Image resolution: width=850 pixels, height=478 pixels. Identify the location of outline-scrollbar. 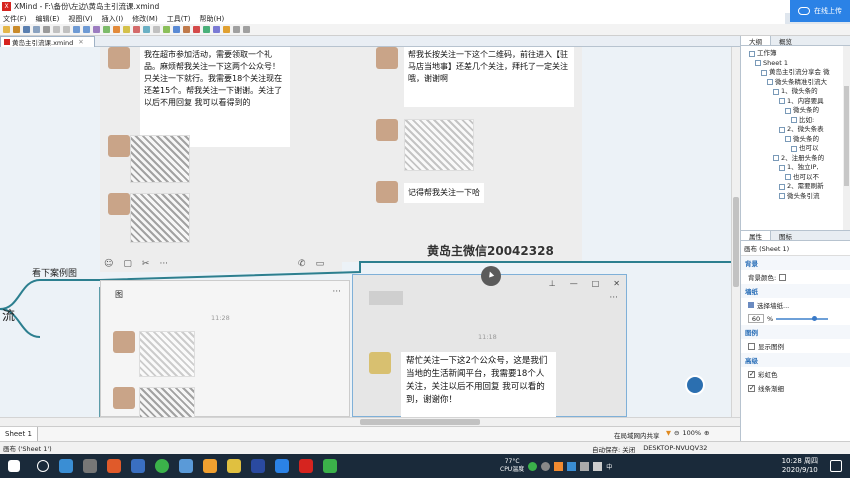
(846, 138).